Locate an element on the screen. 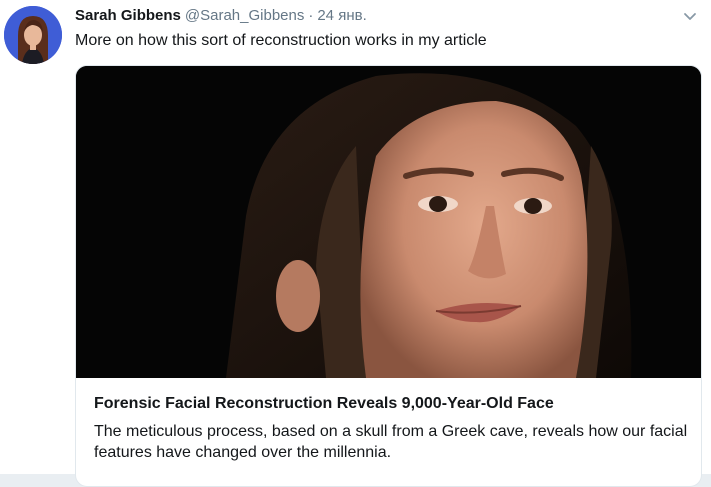 This screenshot has height=487, width=711. avatar is located at coordinates (33, 35).